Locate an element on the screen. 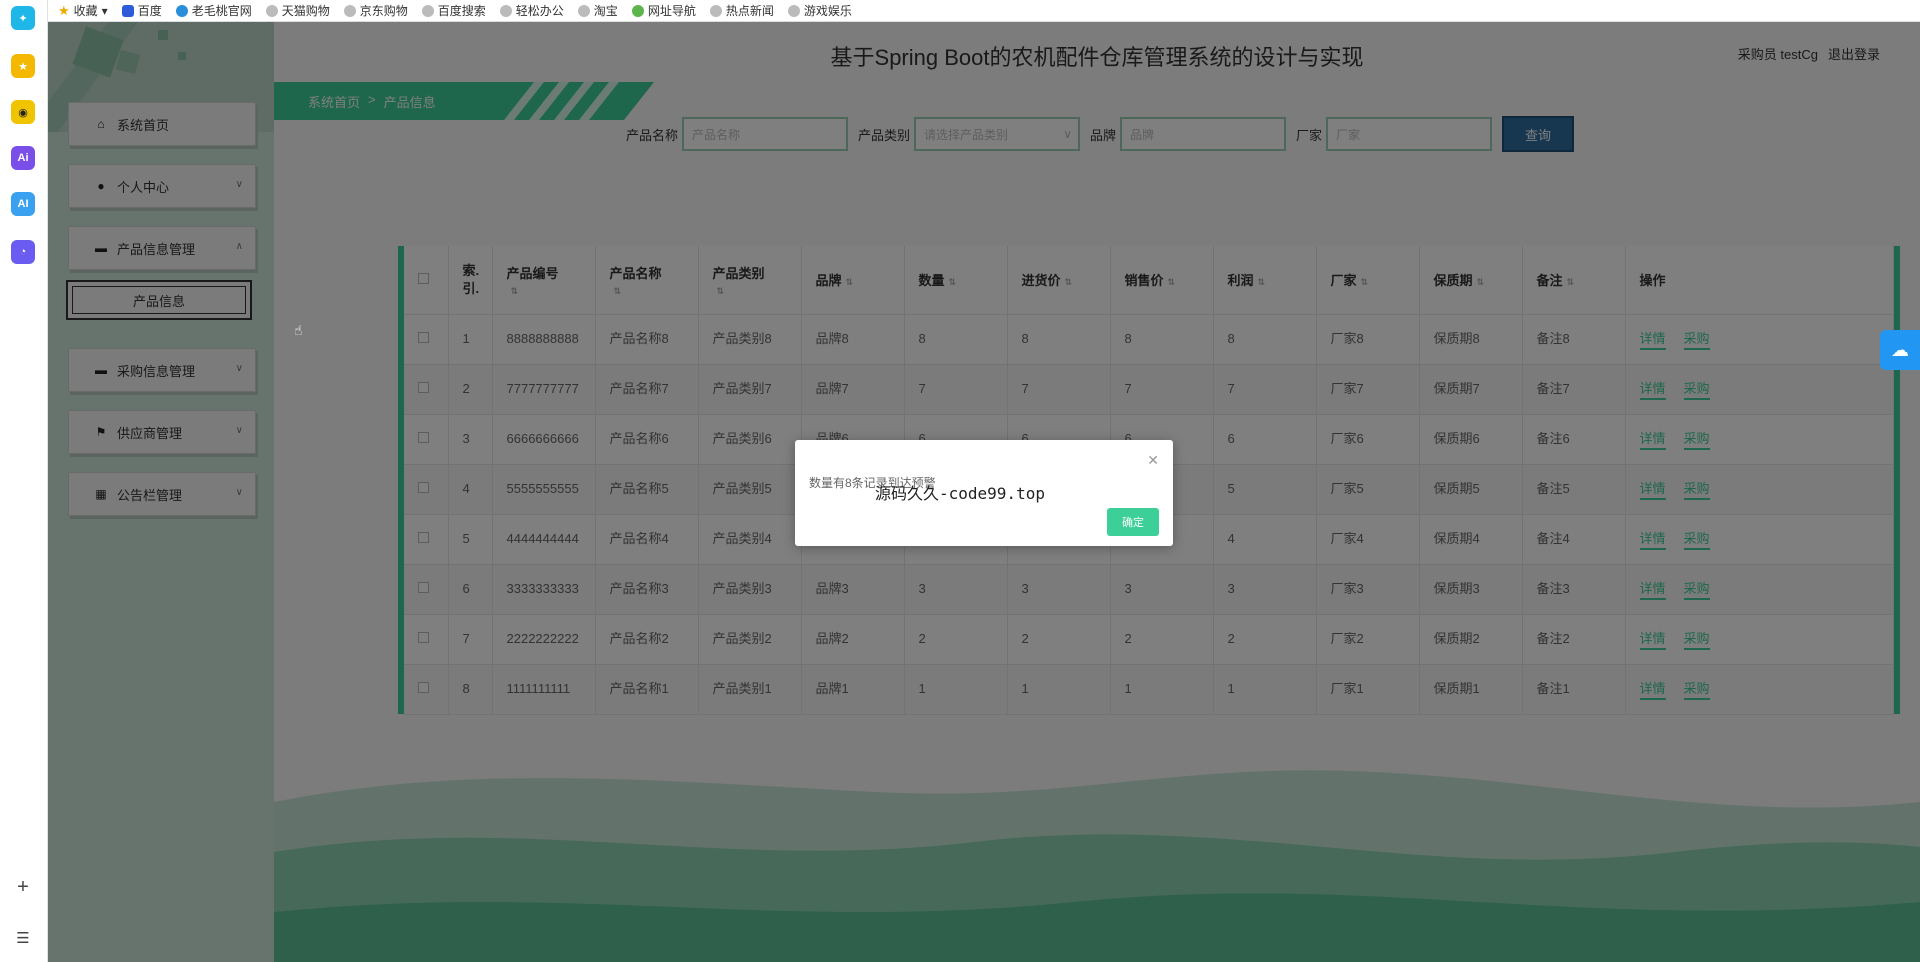 This screenshot has width=1920, height=962. bookmark-games: 游戏娱乐 is located at coordinates (819, 10).